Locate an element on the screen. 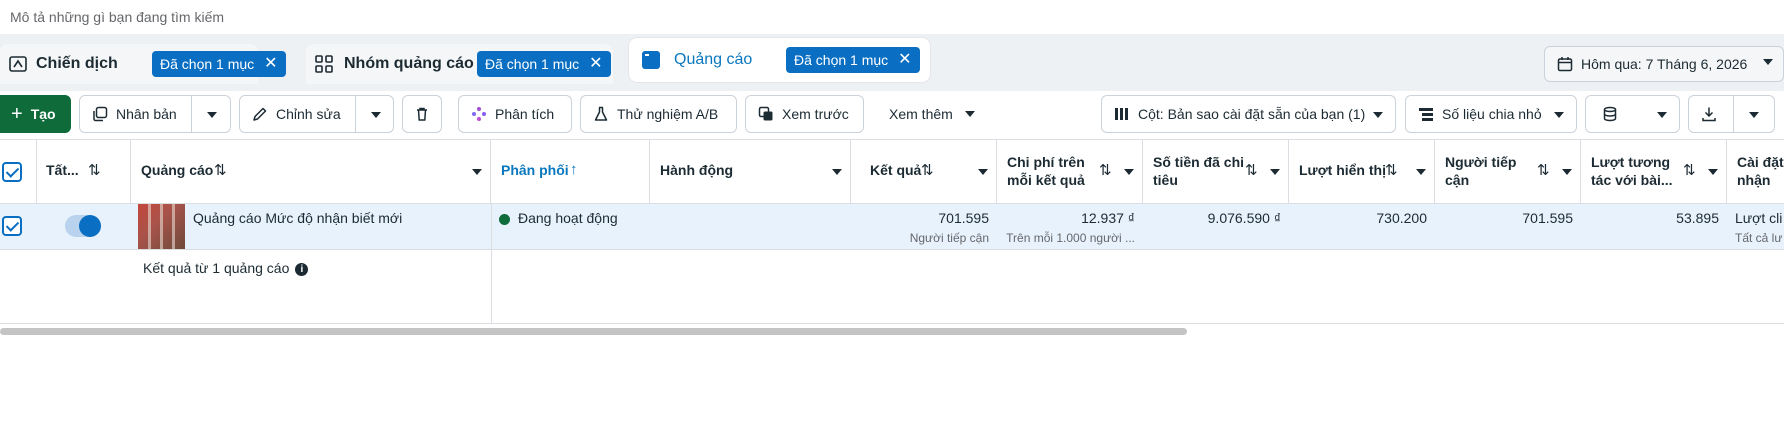 Image resolution: width=1784 pixels, height=446 pixels. header-label: Chi phí trên mỗi kết quả is located at coordinates (1046, 171).